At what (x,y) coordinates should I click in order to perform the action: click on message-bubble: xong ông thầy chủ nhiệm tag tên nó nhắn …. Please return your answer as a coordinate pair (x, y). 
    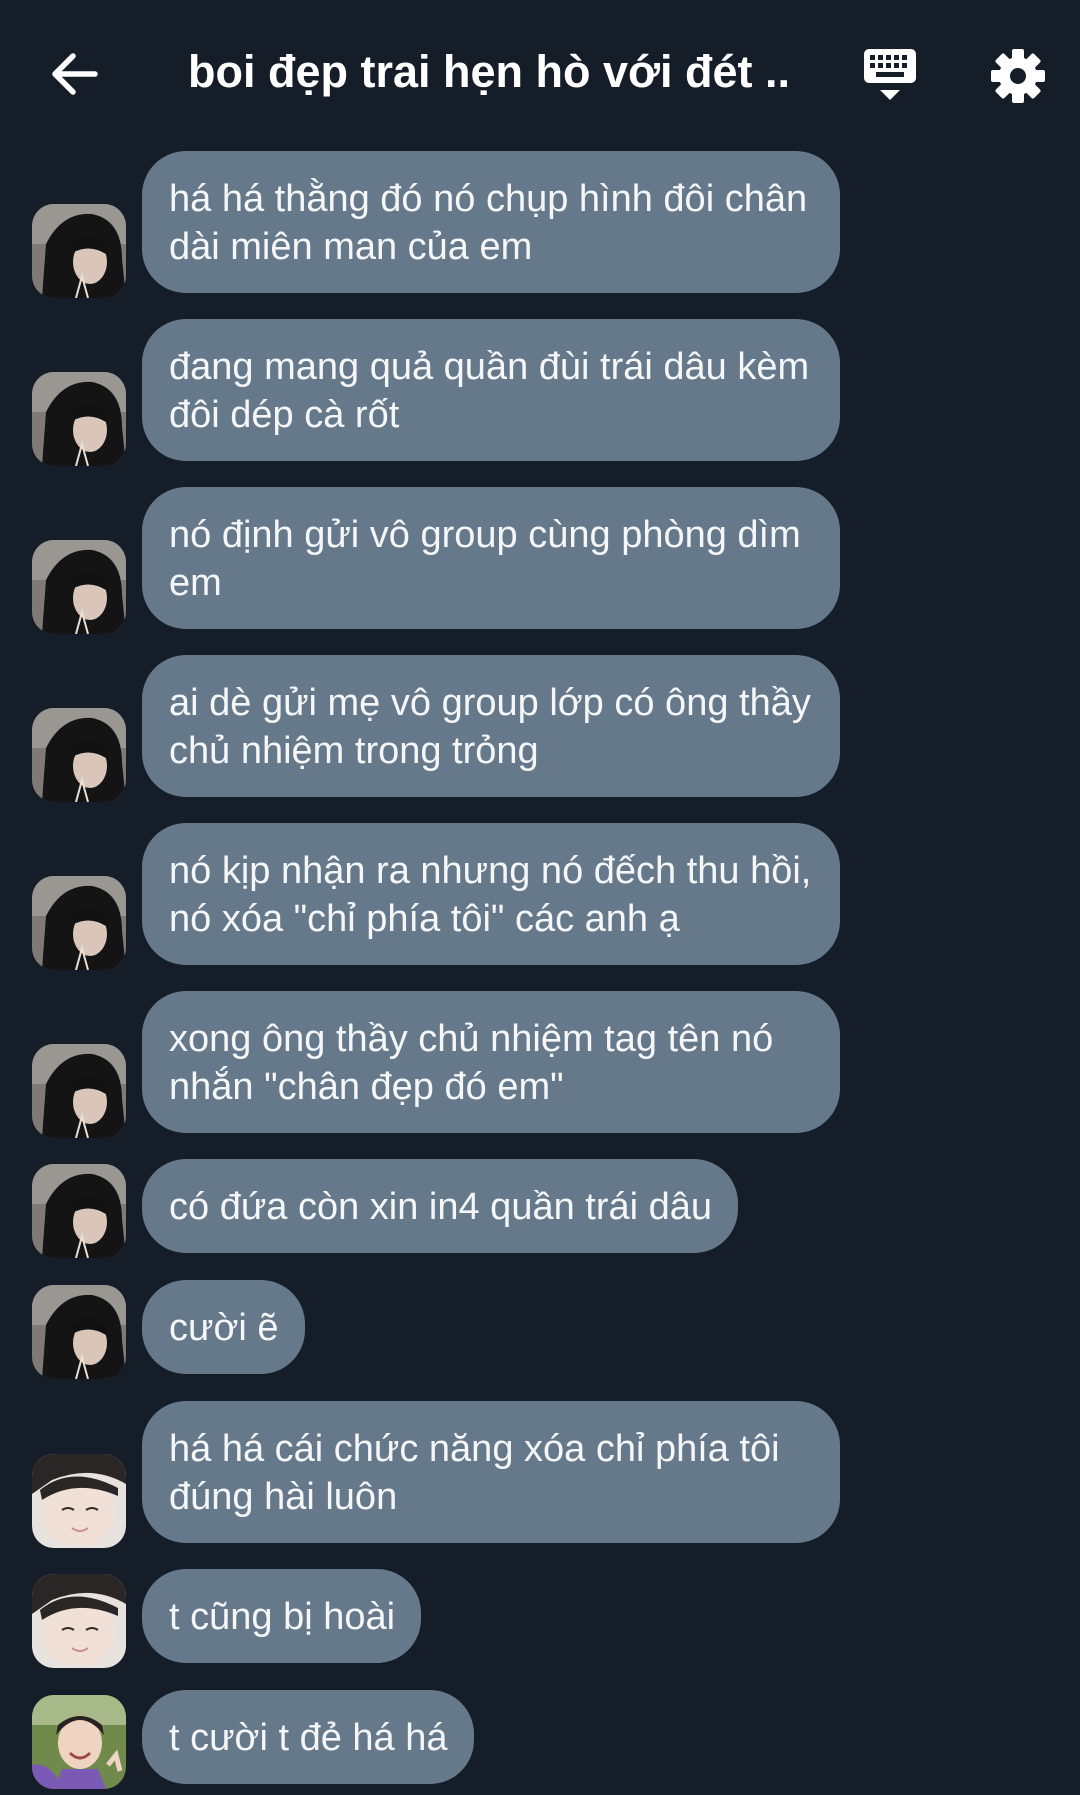
    Looking at the image, I should click on (491, 1062).